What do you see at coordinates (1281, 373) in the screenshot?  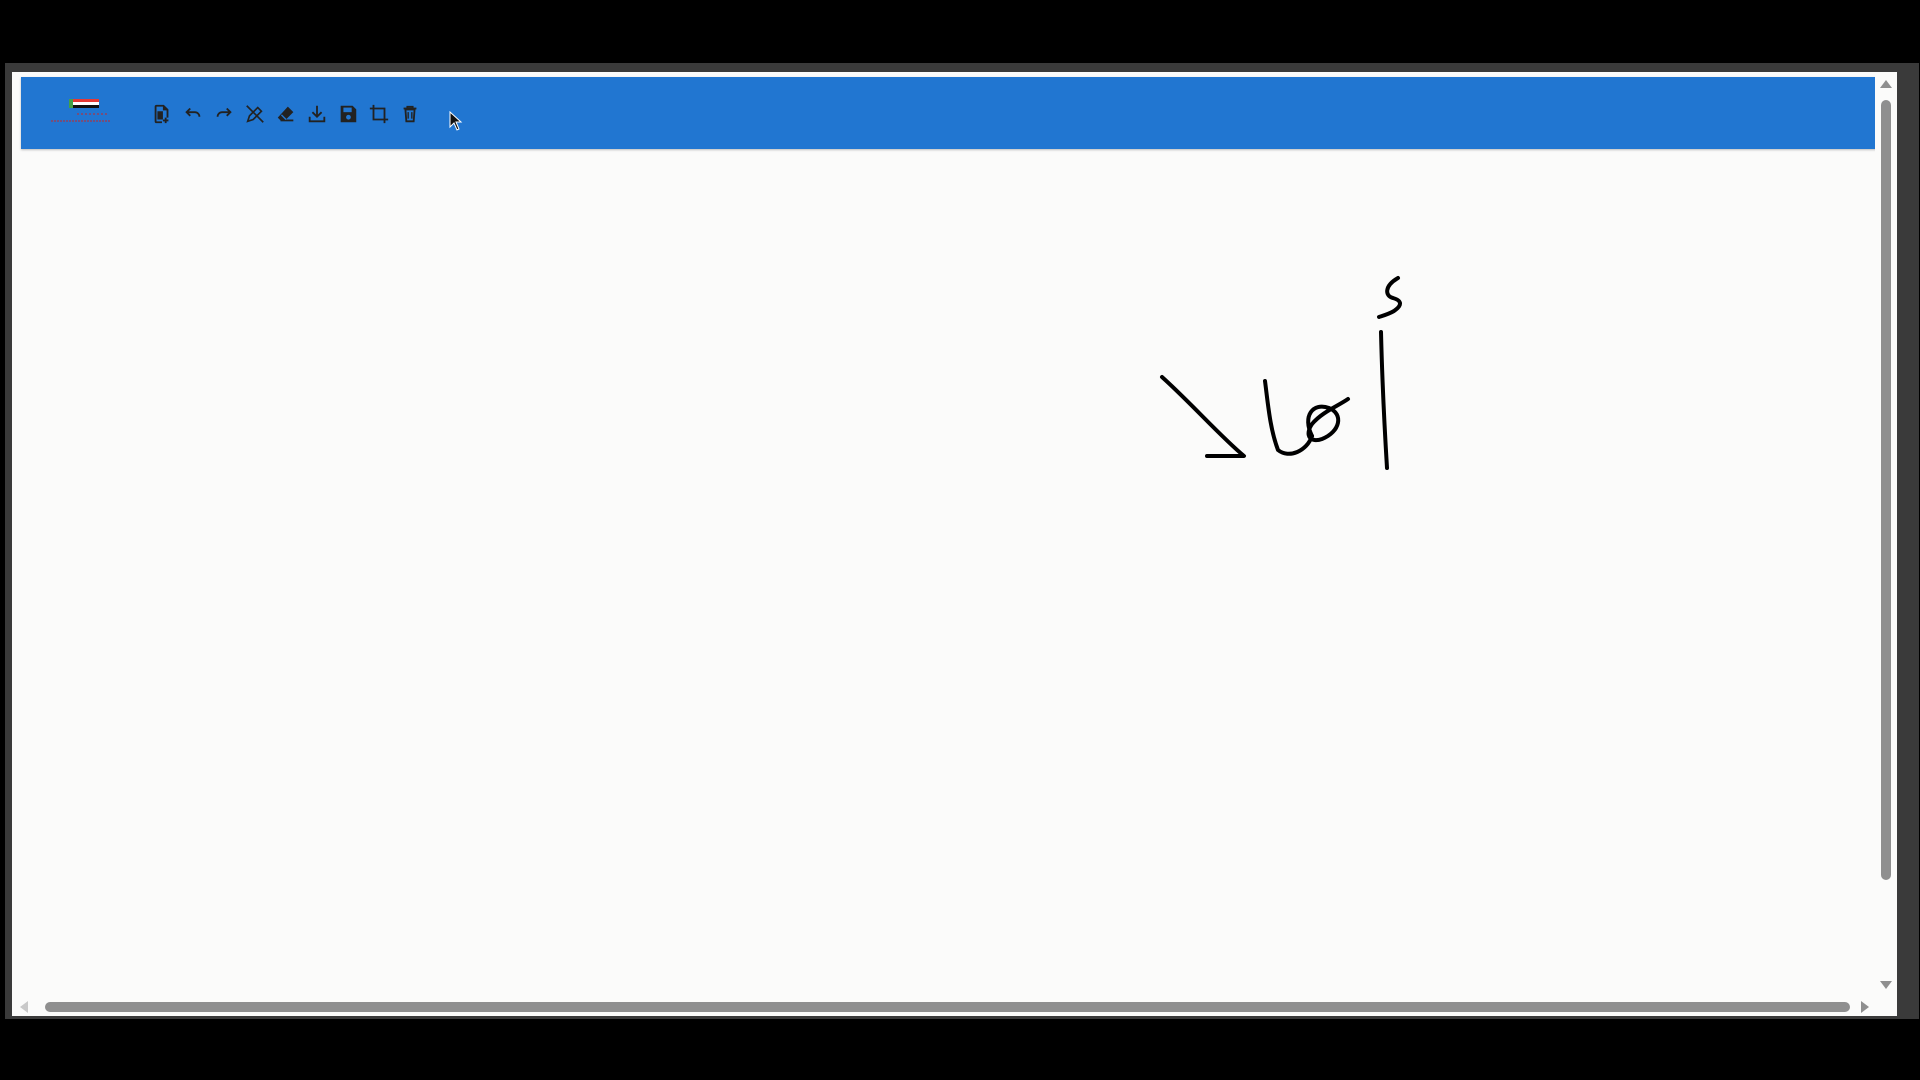 I see `handwriting-strokes` at bounding box center [1281, 373].